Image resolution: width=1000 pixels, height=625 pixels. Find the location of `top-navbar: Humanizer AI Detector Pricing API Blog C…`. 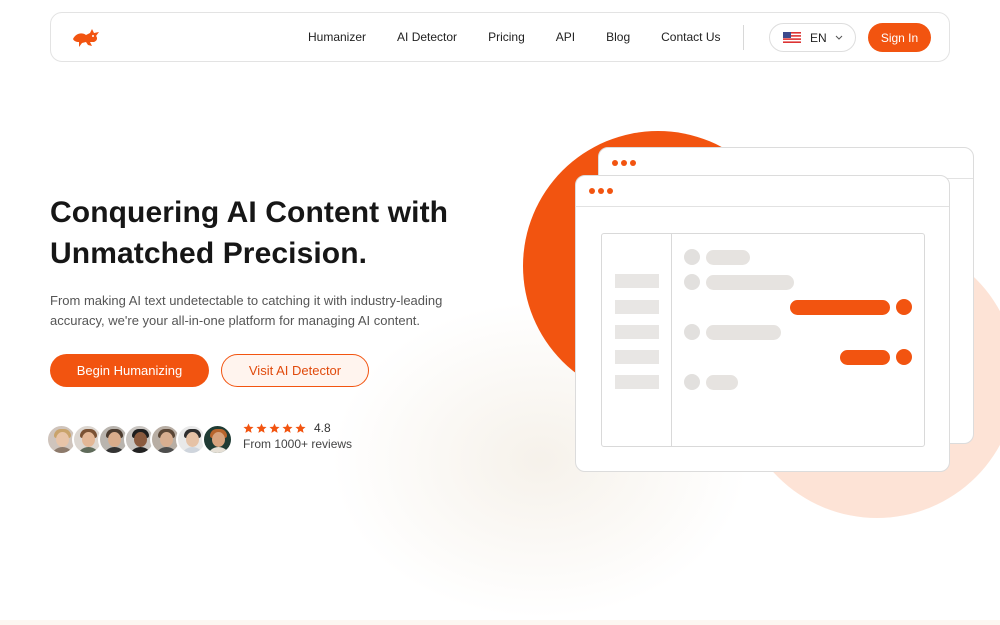

top-navbar: Humanizer AI Detector Pricing API Blog C… is located at coordinates (500, 37).